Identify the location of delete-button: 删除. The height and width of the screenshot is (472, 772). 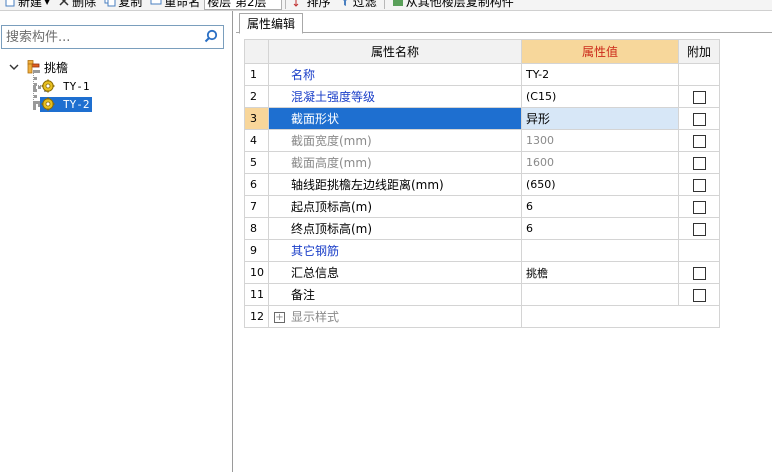
(77, 5).